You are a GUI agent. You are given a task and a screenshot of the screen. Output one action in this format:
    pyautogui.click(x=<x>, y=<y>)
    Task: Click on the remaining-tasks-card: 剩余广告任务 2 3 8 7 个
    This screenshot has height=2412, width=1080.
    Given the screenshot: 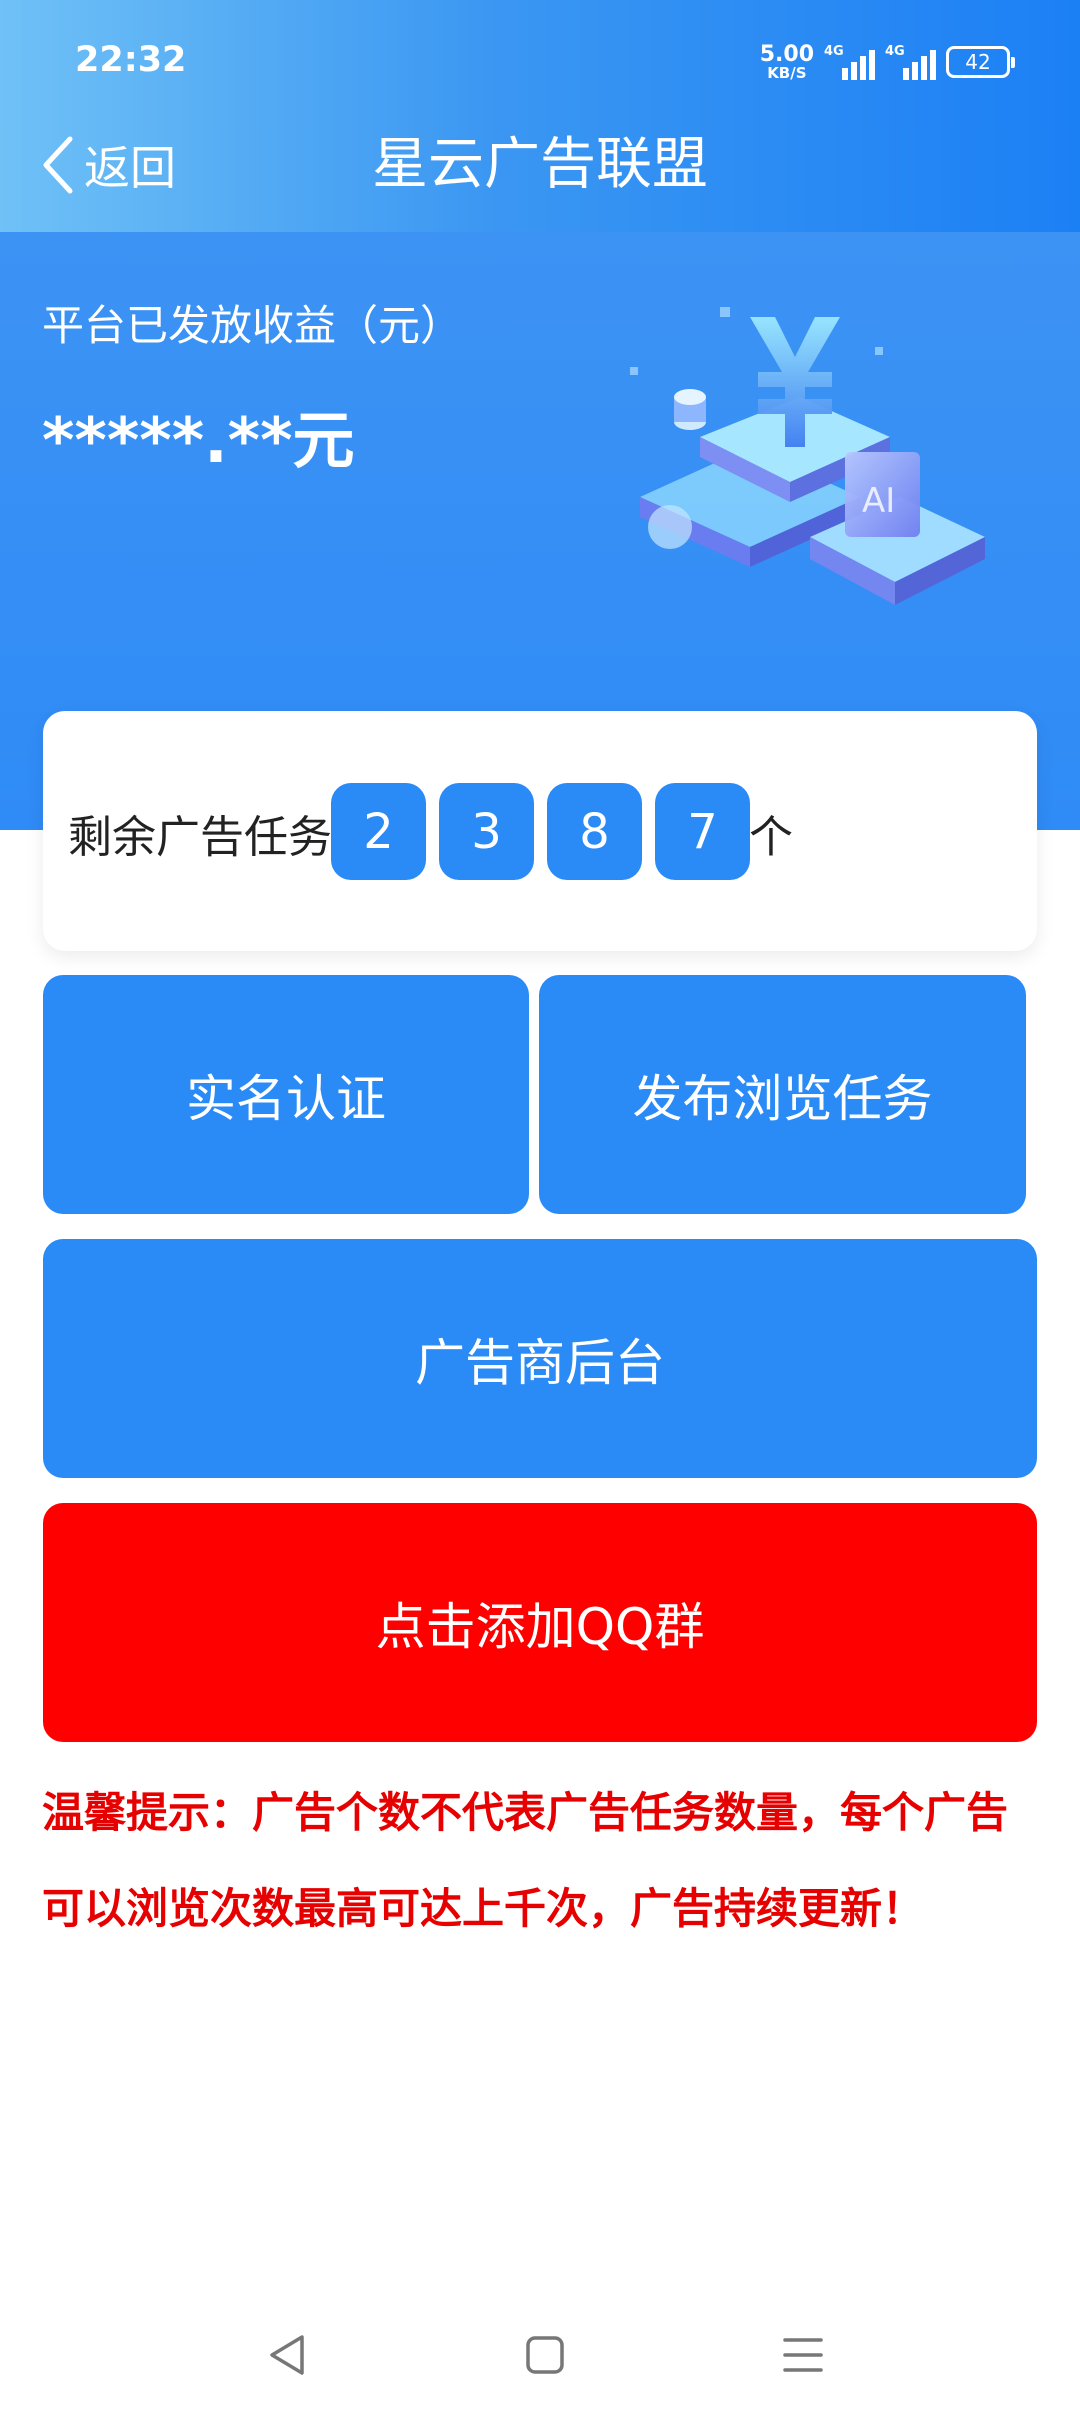 What is the action you would take?
    pyautogui.click(x=540, y=831)
    